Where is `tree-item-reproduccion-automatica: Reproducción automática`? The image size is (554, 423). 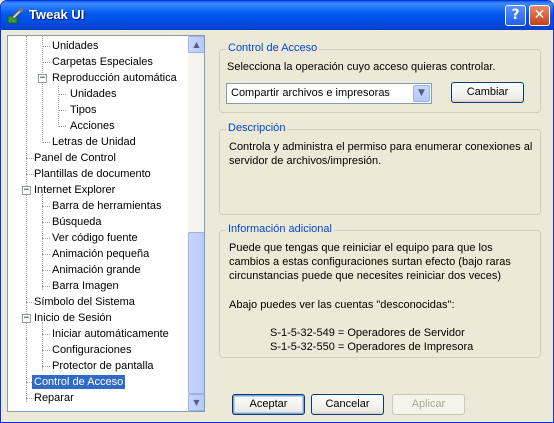
tree-item-reproduccion-automatica: Reproducción automática is located at coordinates (114, 78).